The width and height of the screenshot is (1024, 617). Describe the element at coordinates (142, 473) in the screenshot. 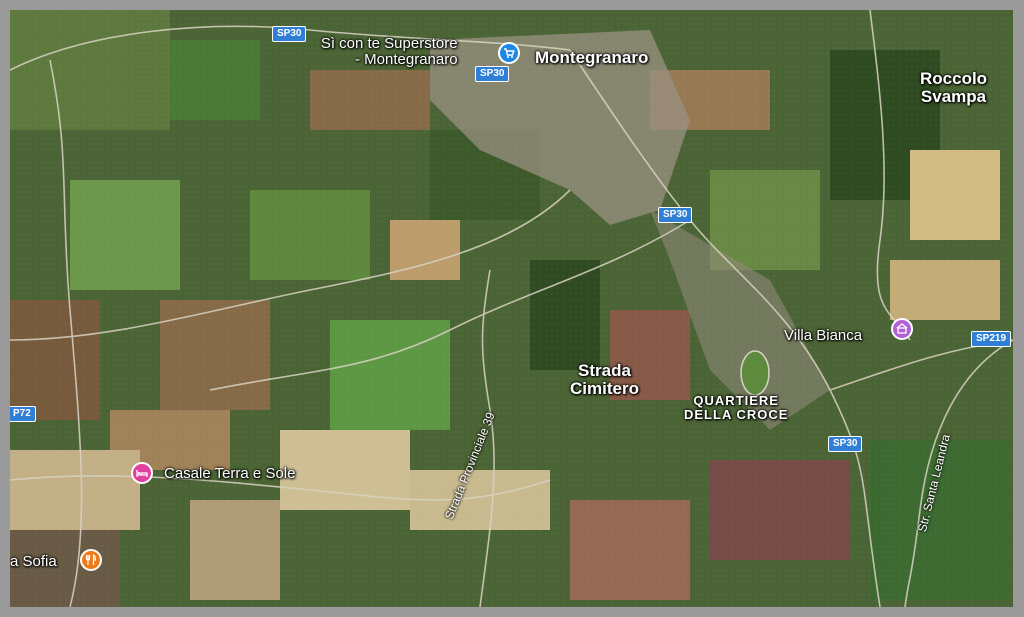

I see `bed-icon` at that location.